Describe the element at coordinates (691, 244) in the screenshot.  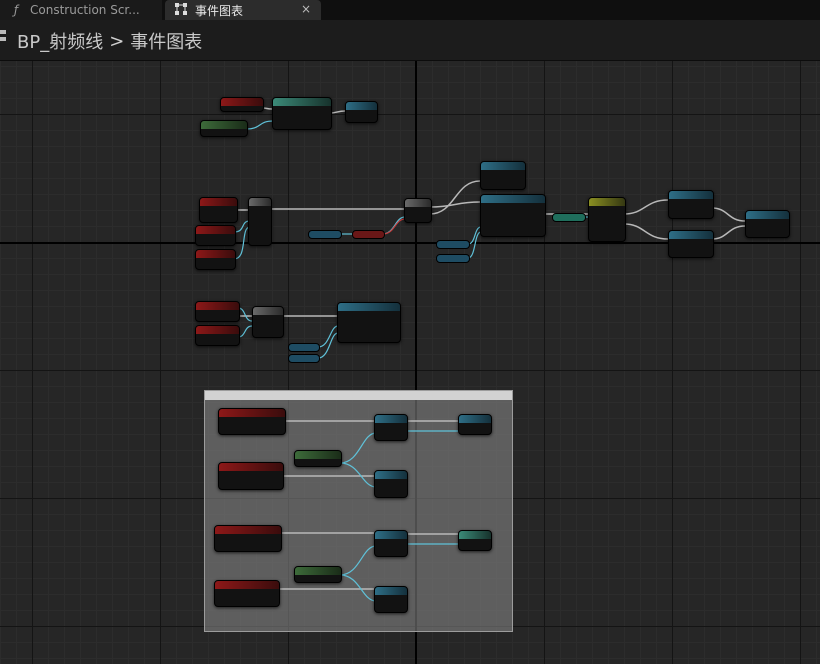
I see `function-node-b` at that location.